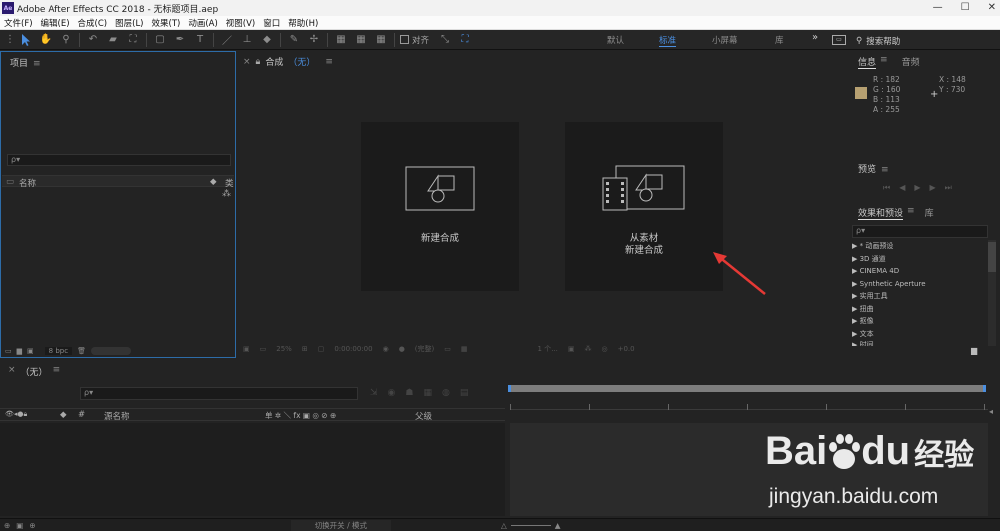  Describe the element at coordinates (300, 415) in the screenshot. I see `switches-column: 单 ✲ ＼ fx ▣ ◎ ⊘ ⊕` at that location.